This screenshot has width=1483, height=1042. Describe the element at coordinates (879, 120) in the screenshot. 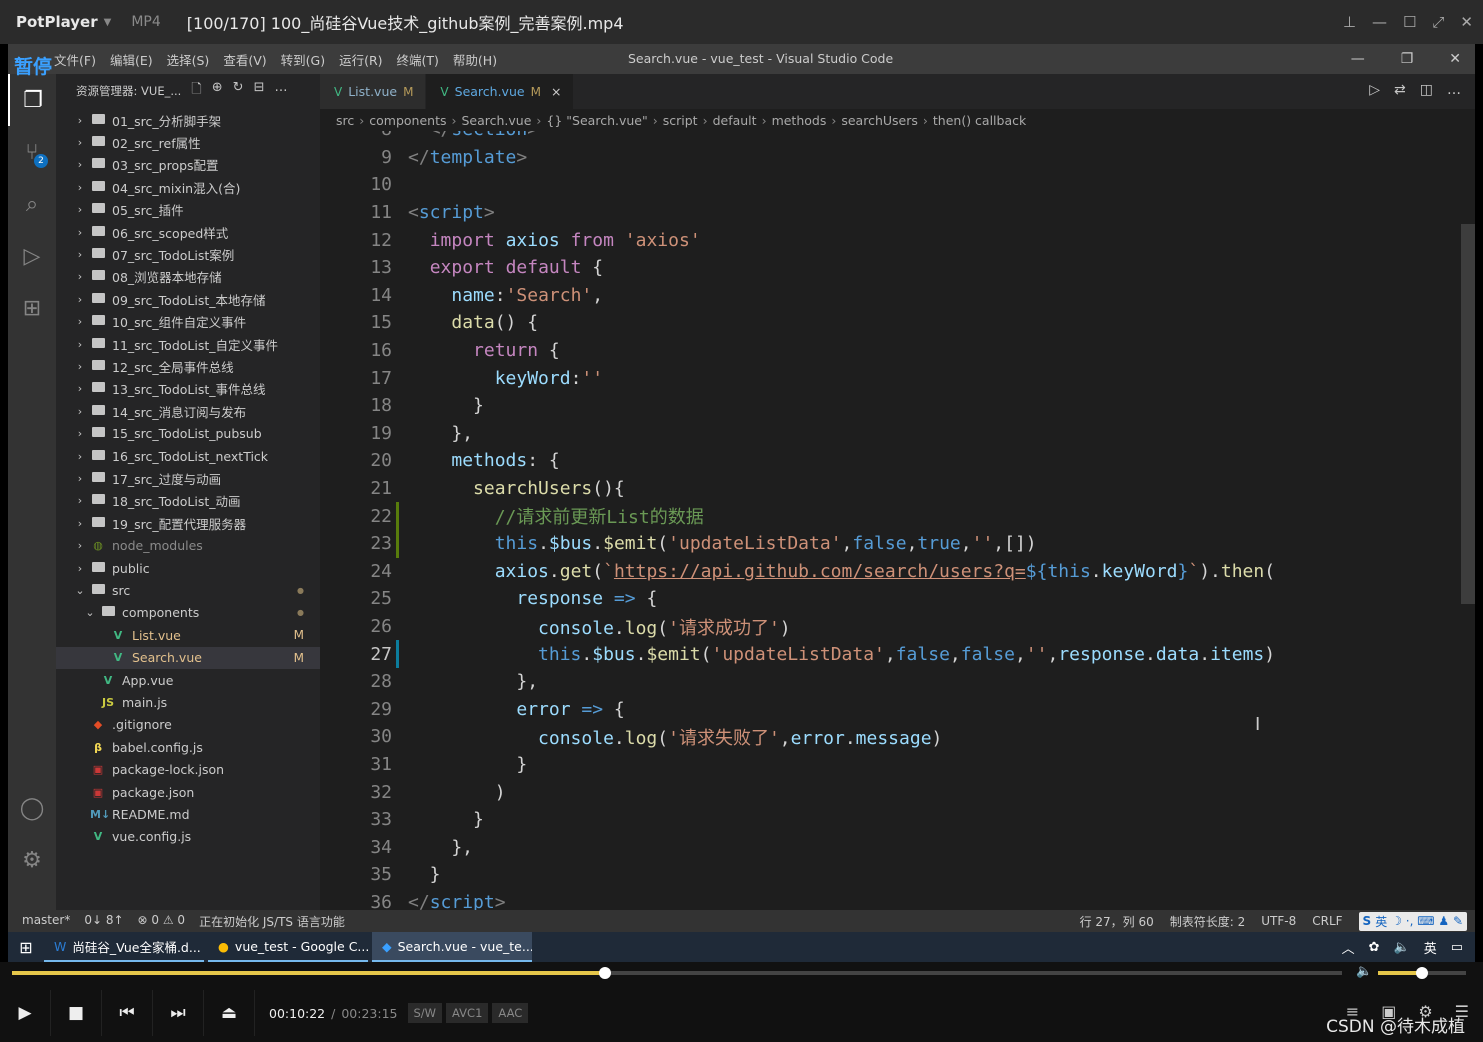

I see `breadcrumb-item: searchUsers` at that location.